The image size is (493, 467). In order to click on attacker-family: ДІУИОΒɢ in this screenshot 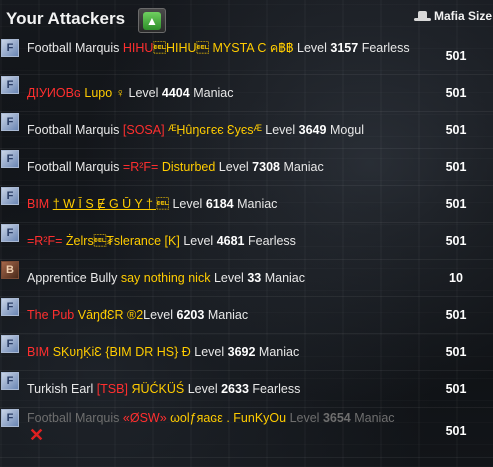, I will do `click(54, 93)`.